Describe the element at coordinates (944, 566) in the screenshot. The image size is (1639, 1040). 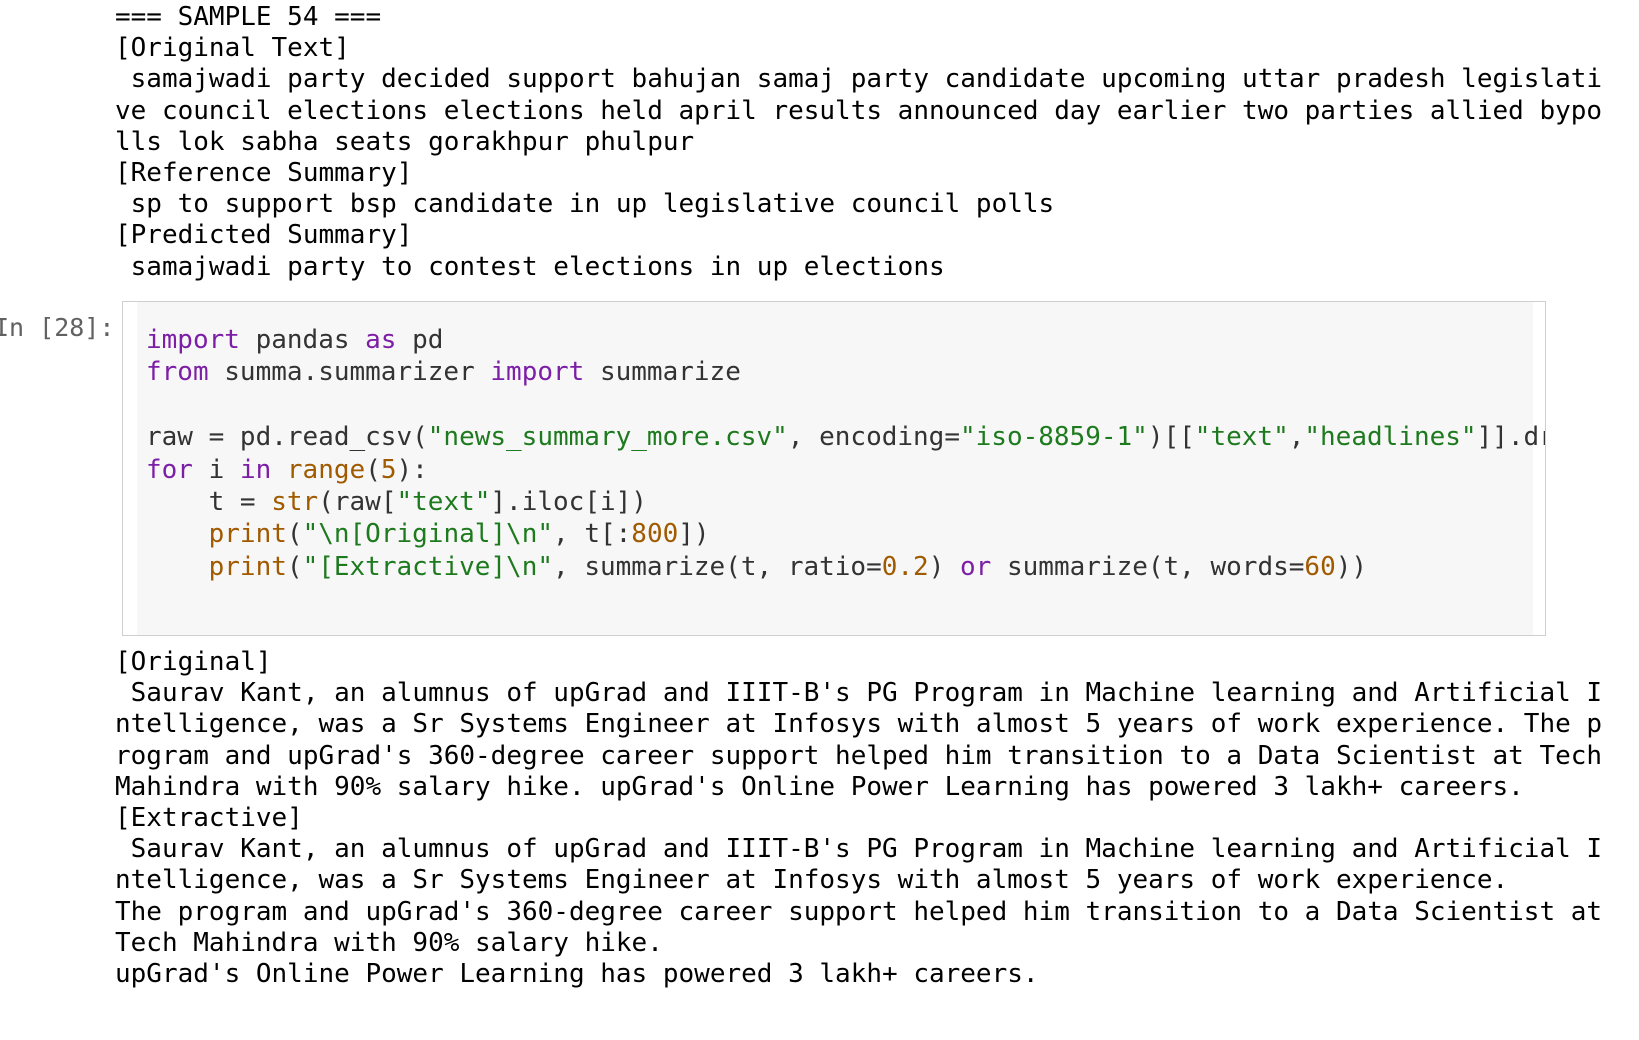
I see `code-token: )` at that location.